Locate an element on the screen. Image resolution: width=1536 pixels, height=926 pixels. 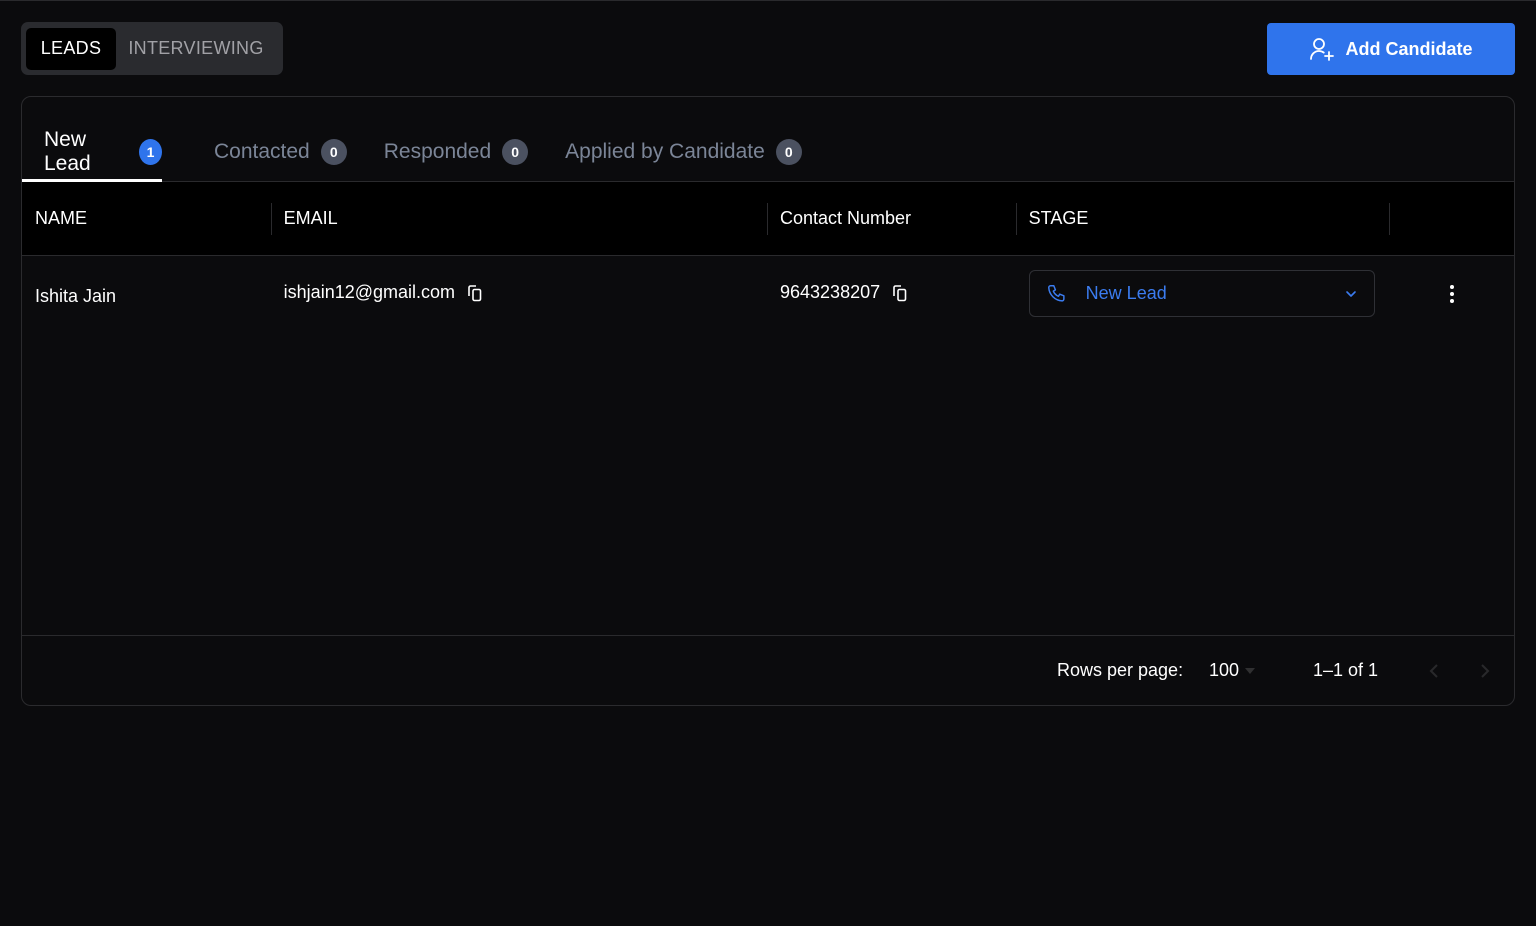
stage-select-value: New Lead is located at coordinates (1126, 293).